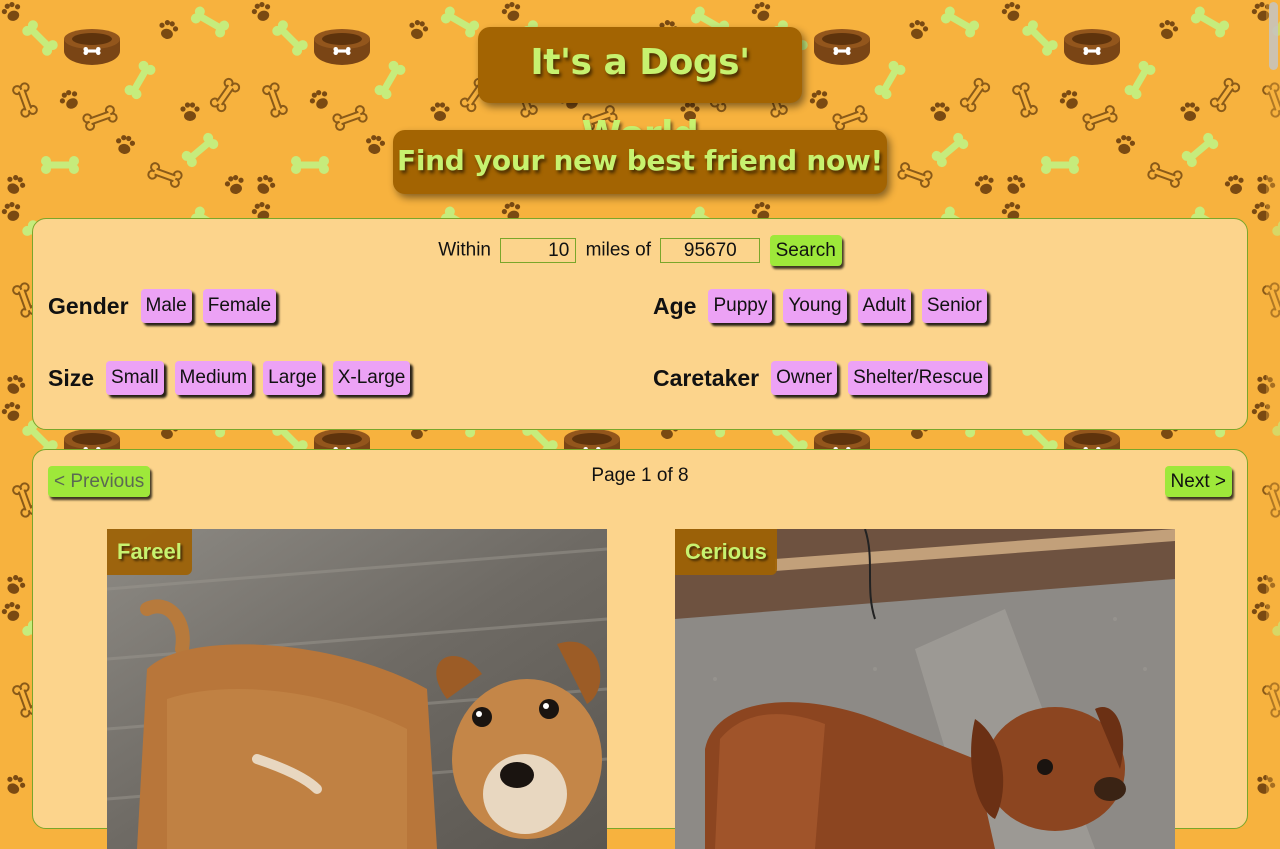  What do you see at coordinates (640, 91) in the screenshot?
I see `site-title: It's a Dogs' World` at bounding box center [640, 91].